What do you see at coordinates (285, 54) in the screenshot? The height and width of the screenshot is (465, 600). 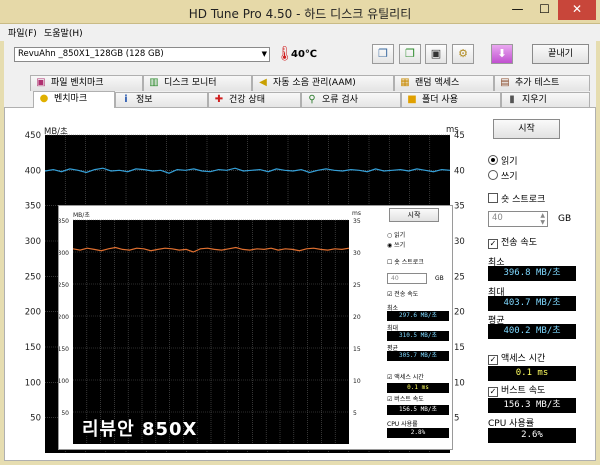 I see `thermometer-icon: 🌡` at bounding box center [285, 54].